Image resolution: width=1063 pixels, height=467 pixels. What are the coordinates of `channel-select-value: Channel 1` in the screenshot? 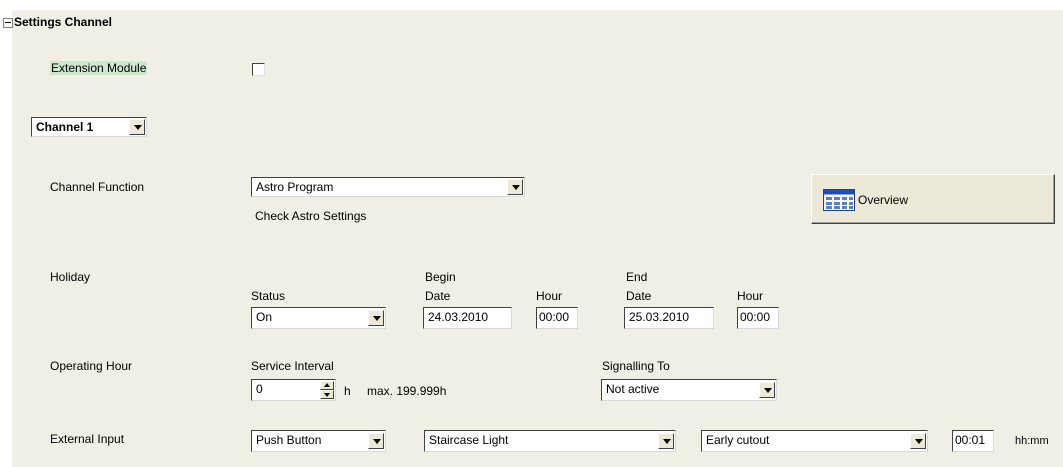 It's located at (65, 127).